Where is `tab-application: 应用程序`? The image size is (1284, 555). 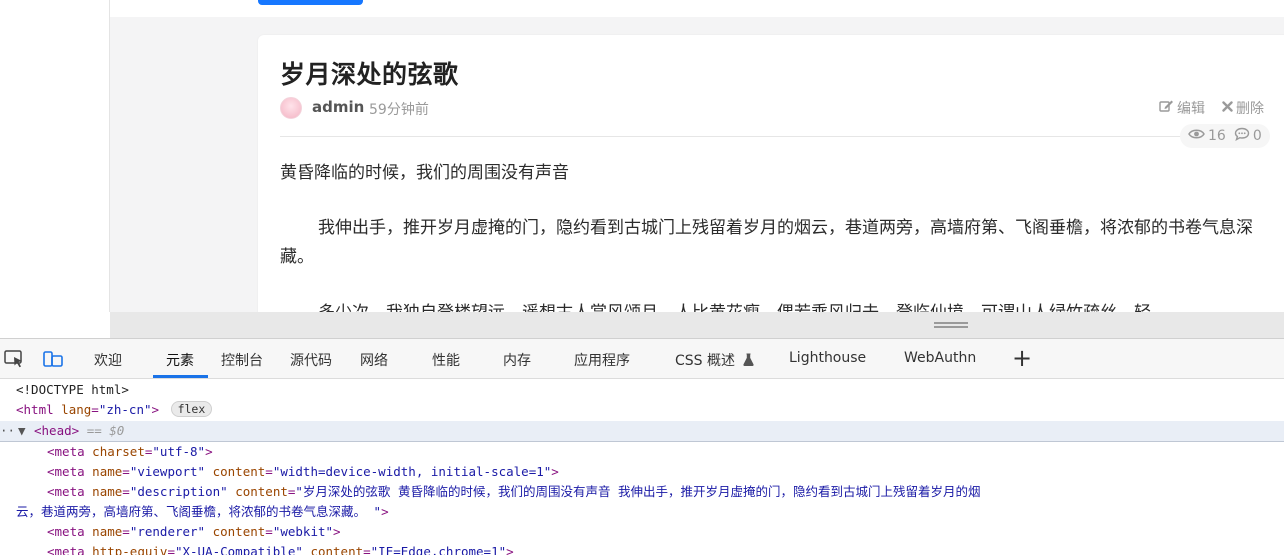 tab-application: 应用程序 is located at coordinates (602, 360).